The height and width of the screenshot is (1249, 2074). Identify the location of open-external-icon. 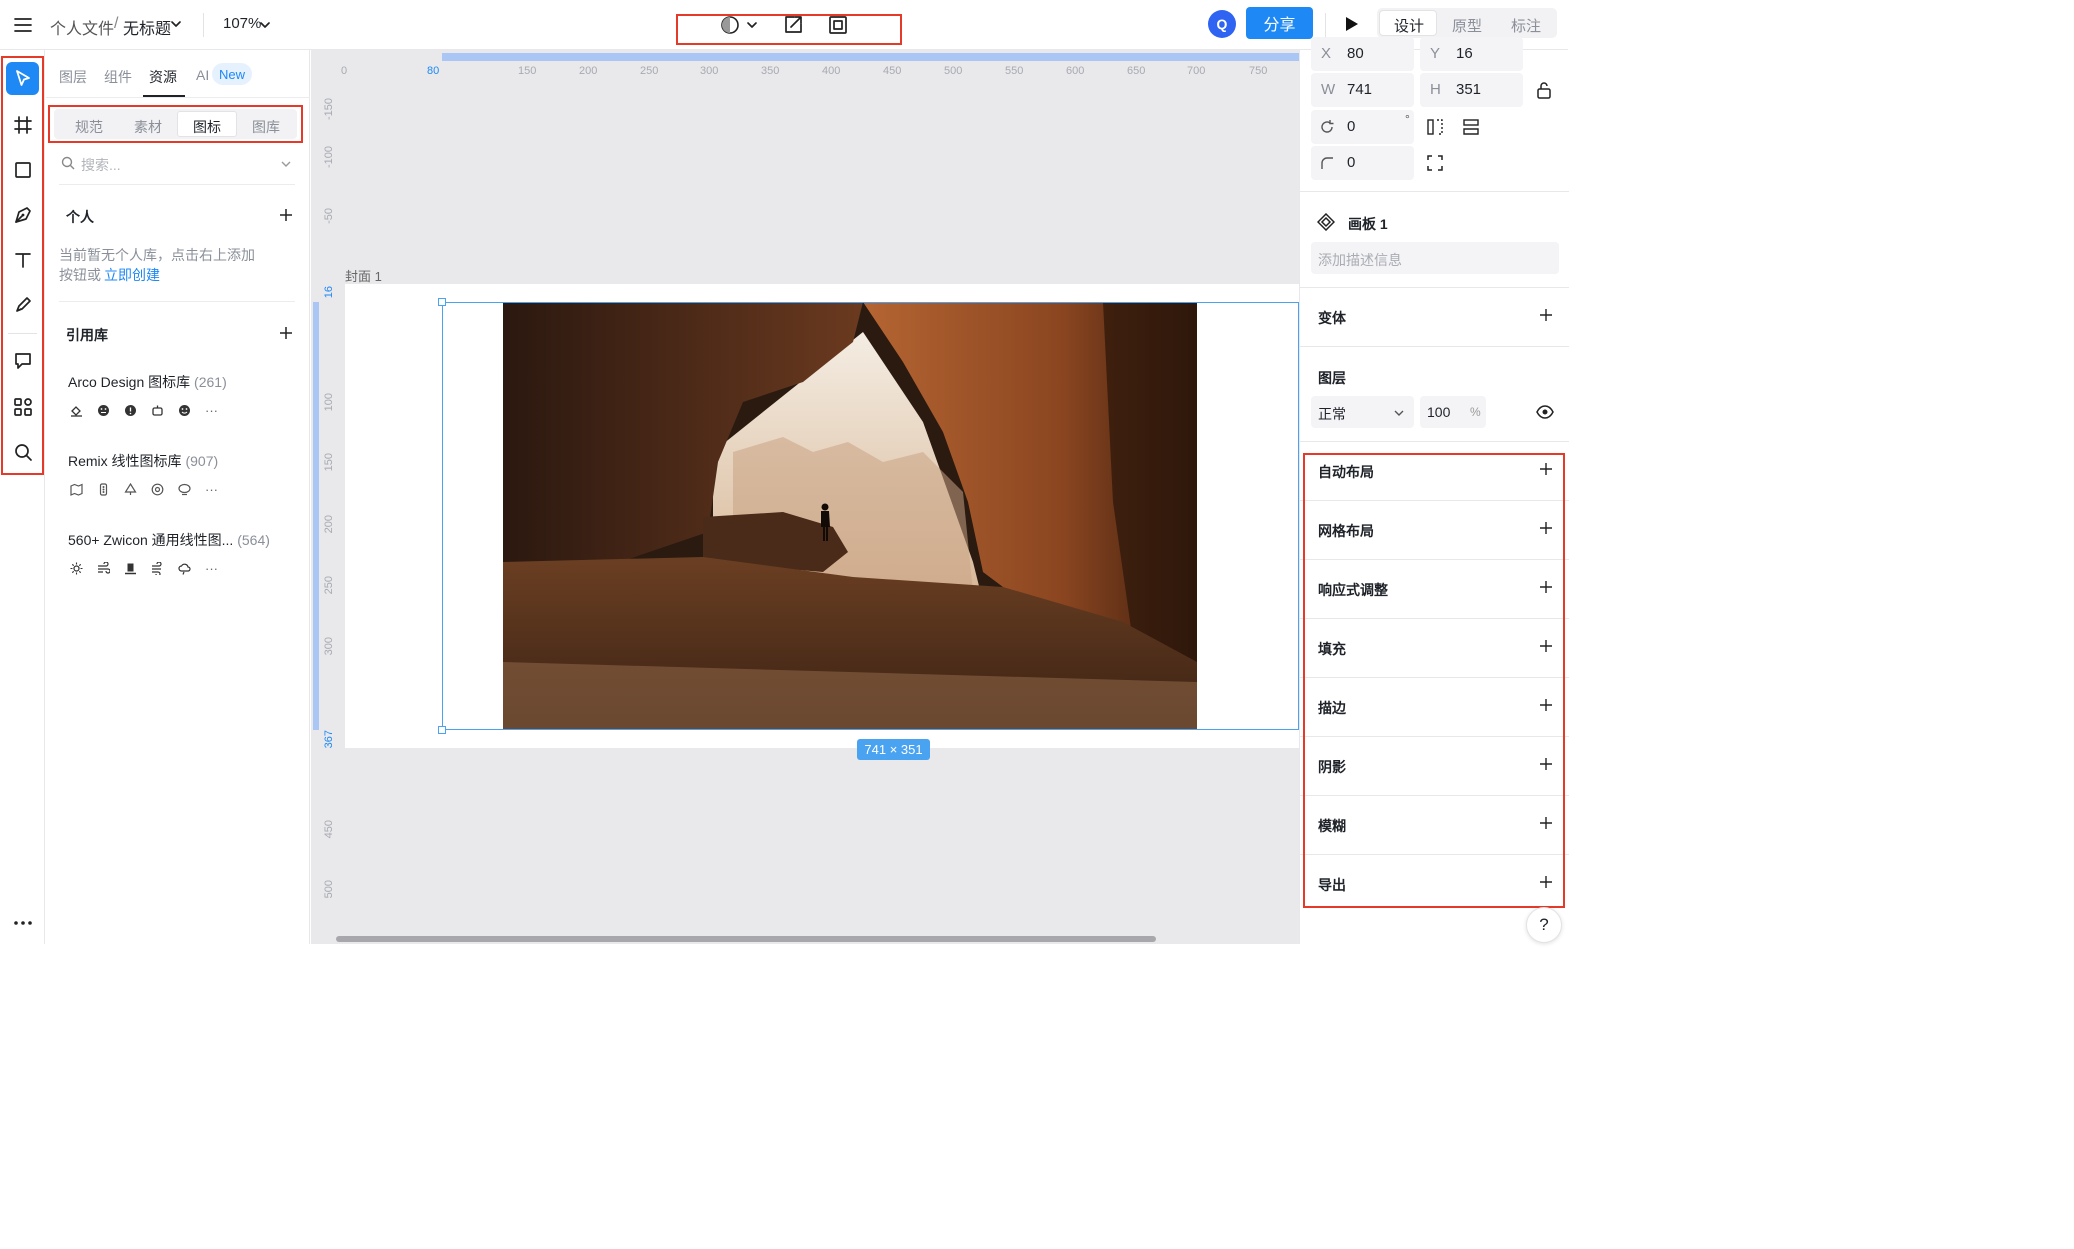
(793, 25).